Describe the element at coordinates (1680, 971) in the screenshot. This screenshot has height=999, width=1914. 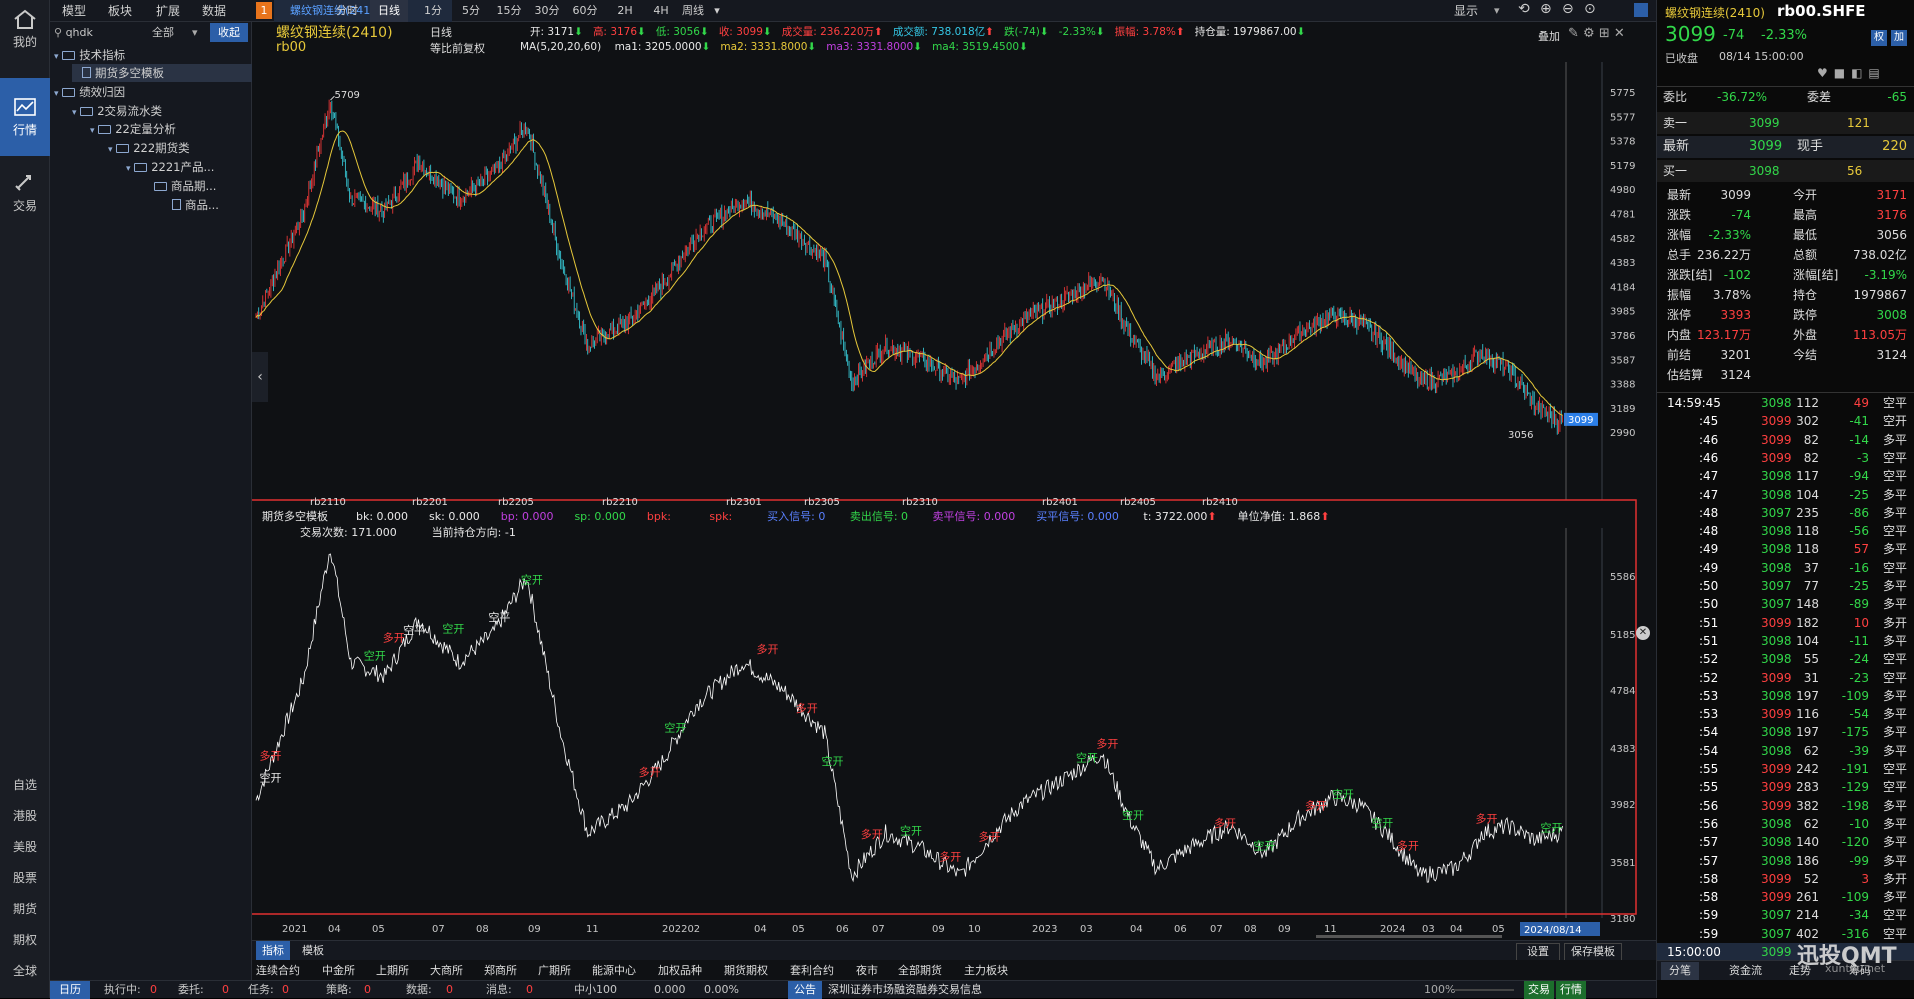
I see `panel-tab-0: 分笔` at that location.